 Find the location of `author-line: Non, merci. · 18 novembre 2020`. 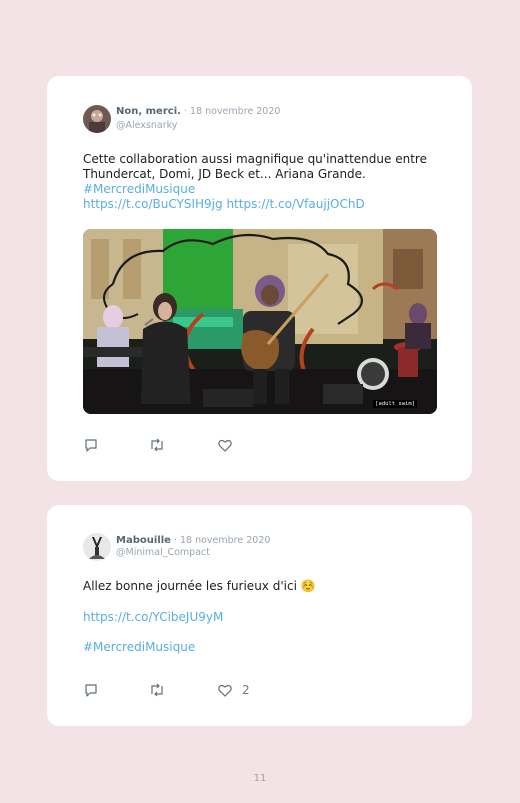

author-line: Non, merci. · 18 novembre 2020 is located at coordinates (198, 111).